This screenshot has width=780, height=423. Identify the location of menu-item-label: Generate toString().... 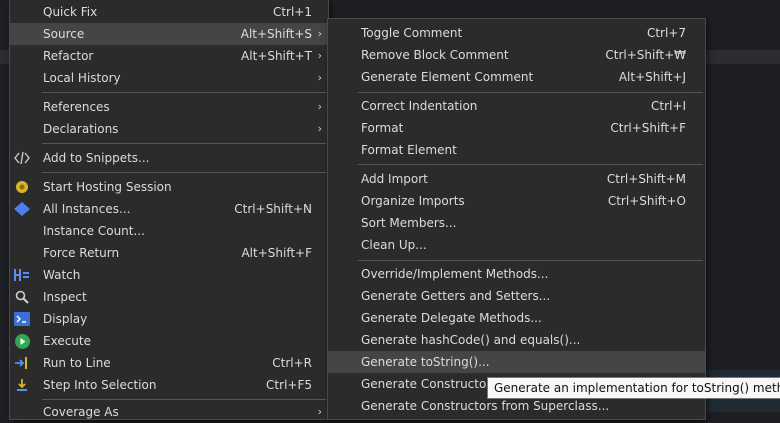
(425, 362).